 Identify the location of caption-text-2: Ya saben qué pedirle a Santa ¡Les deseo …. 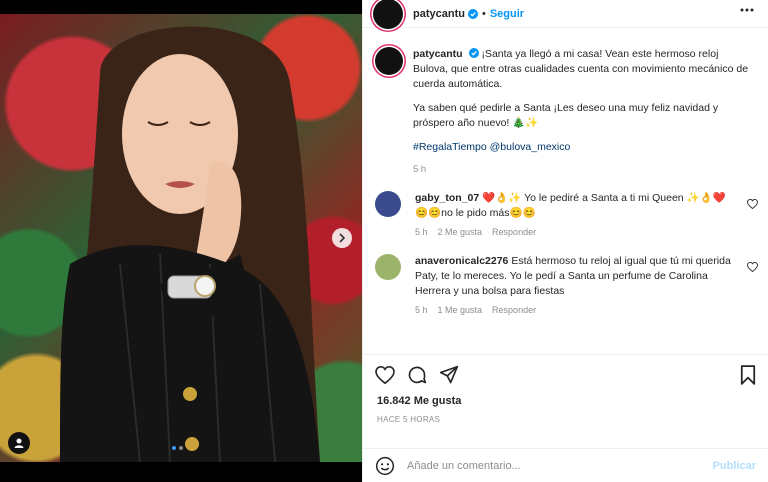
(566, 115).